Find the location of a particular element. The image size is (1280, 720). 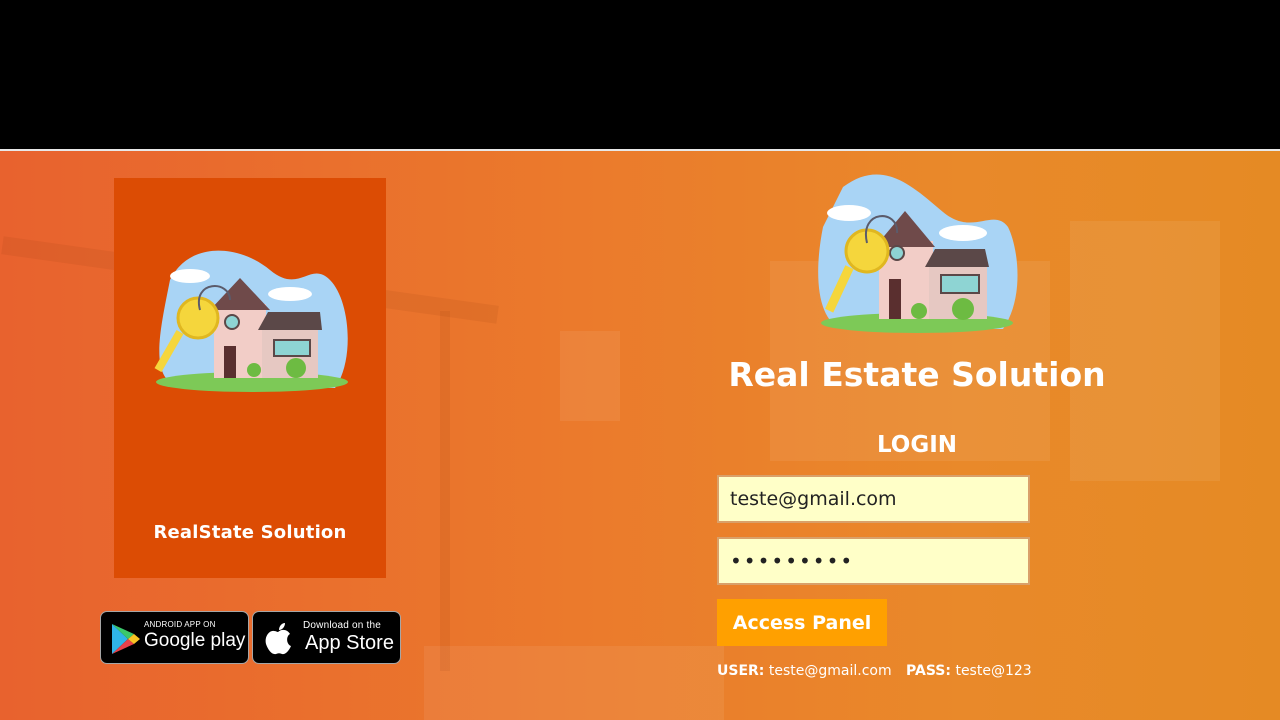

user-label: USER: is located at coordinates (741, 671).